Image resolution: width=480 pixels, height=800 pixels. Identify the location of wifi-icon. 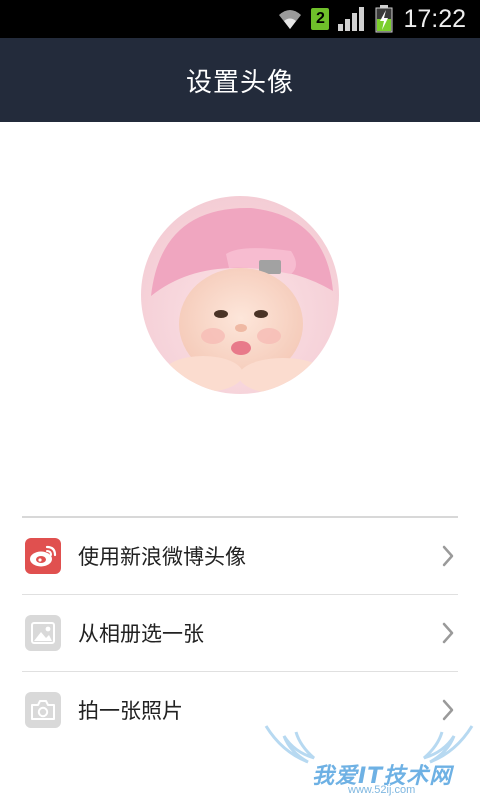
(290, 19).